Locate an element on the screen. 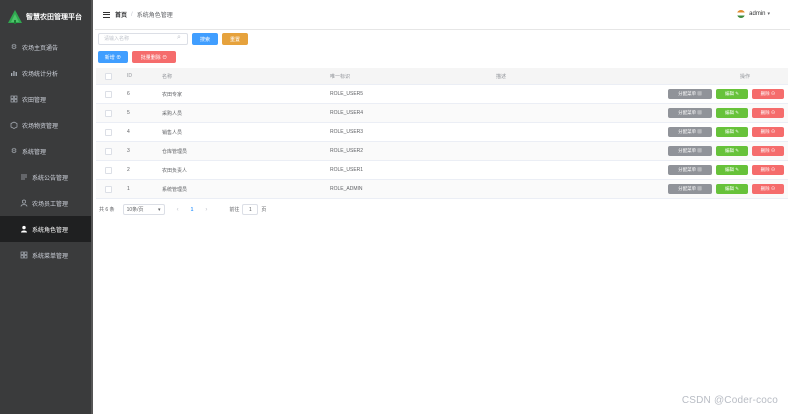 The image size is (790, 414). chevron-down-icon: ▾ is located at coordinates (159, 209).